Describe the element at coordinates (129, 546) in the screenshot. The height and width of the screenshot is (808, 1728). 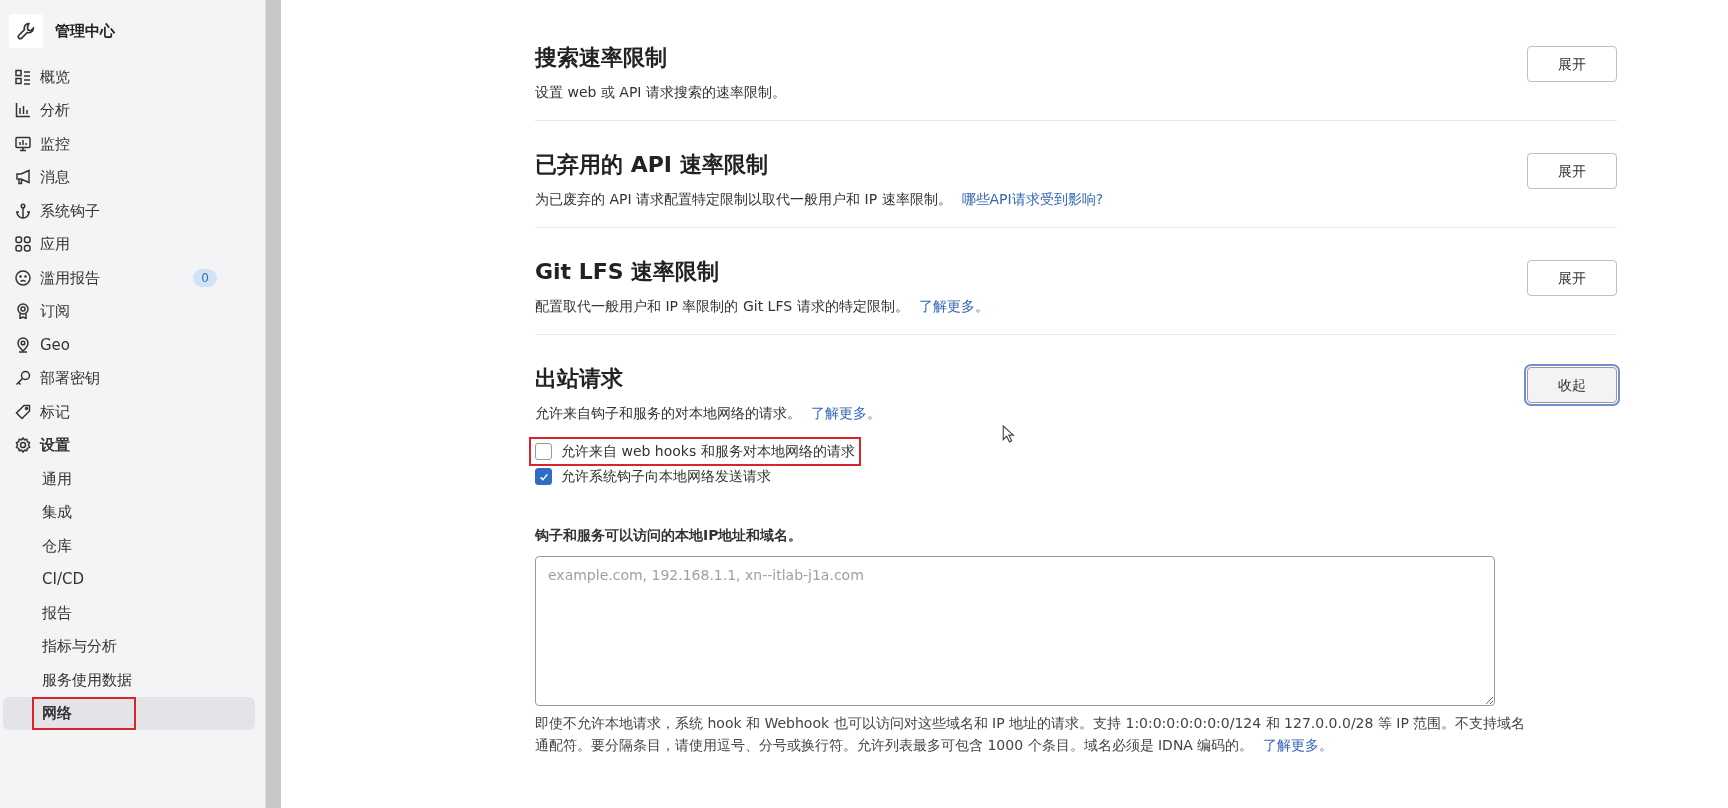
I see `sidebar-item: 仓库` at that location.